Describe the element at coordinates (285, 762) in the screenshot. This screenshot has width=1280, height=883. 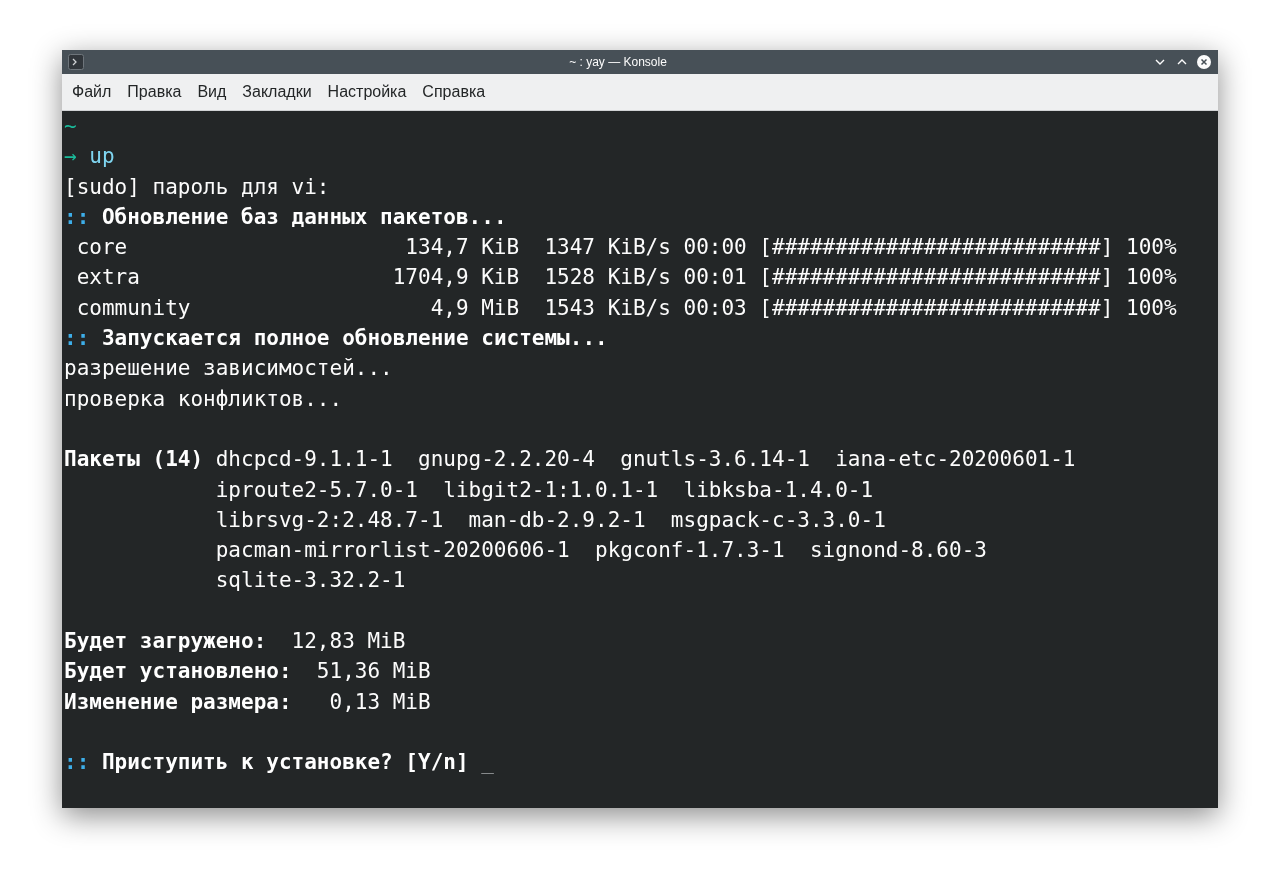
I see `output-heading: Приступить к установке? [Y/n]` at that location.